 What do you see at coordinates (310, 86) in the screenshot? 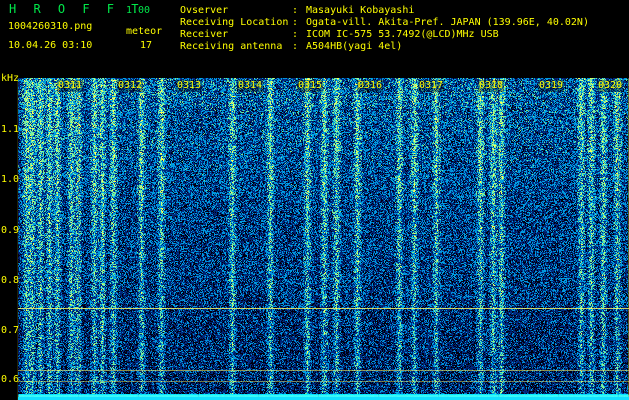
I see `x-tick-0315: 0315` at bounding box center [310, 86].